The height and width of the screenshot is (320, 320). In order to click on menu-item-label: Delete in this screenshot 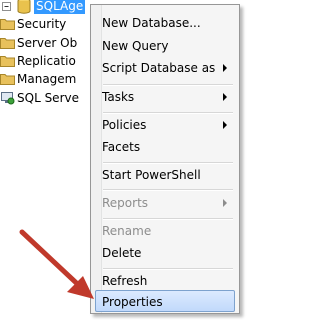, I will do `click(122, 253)`.